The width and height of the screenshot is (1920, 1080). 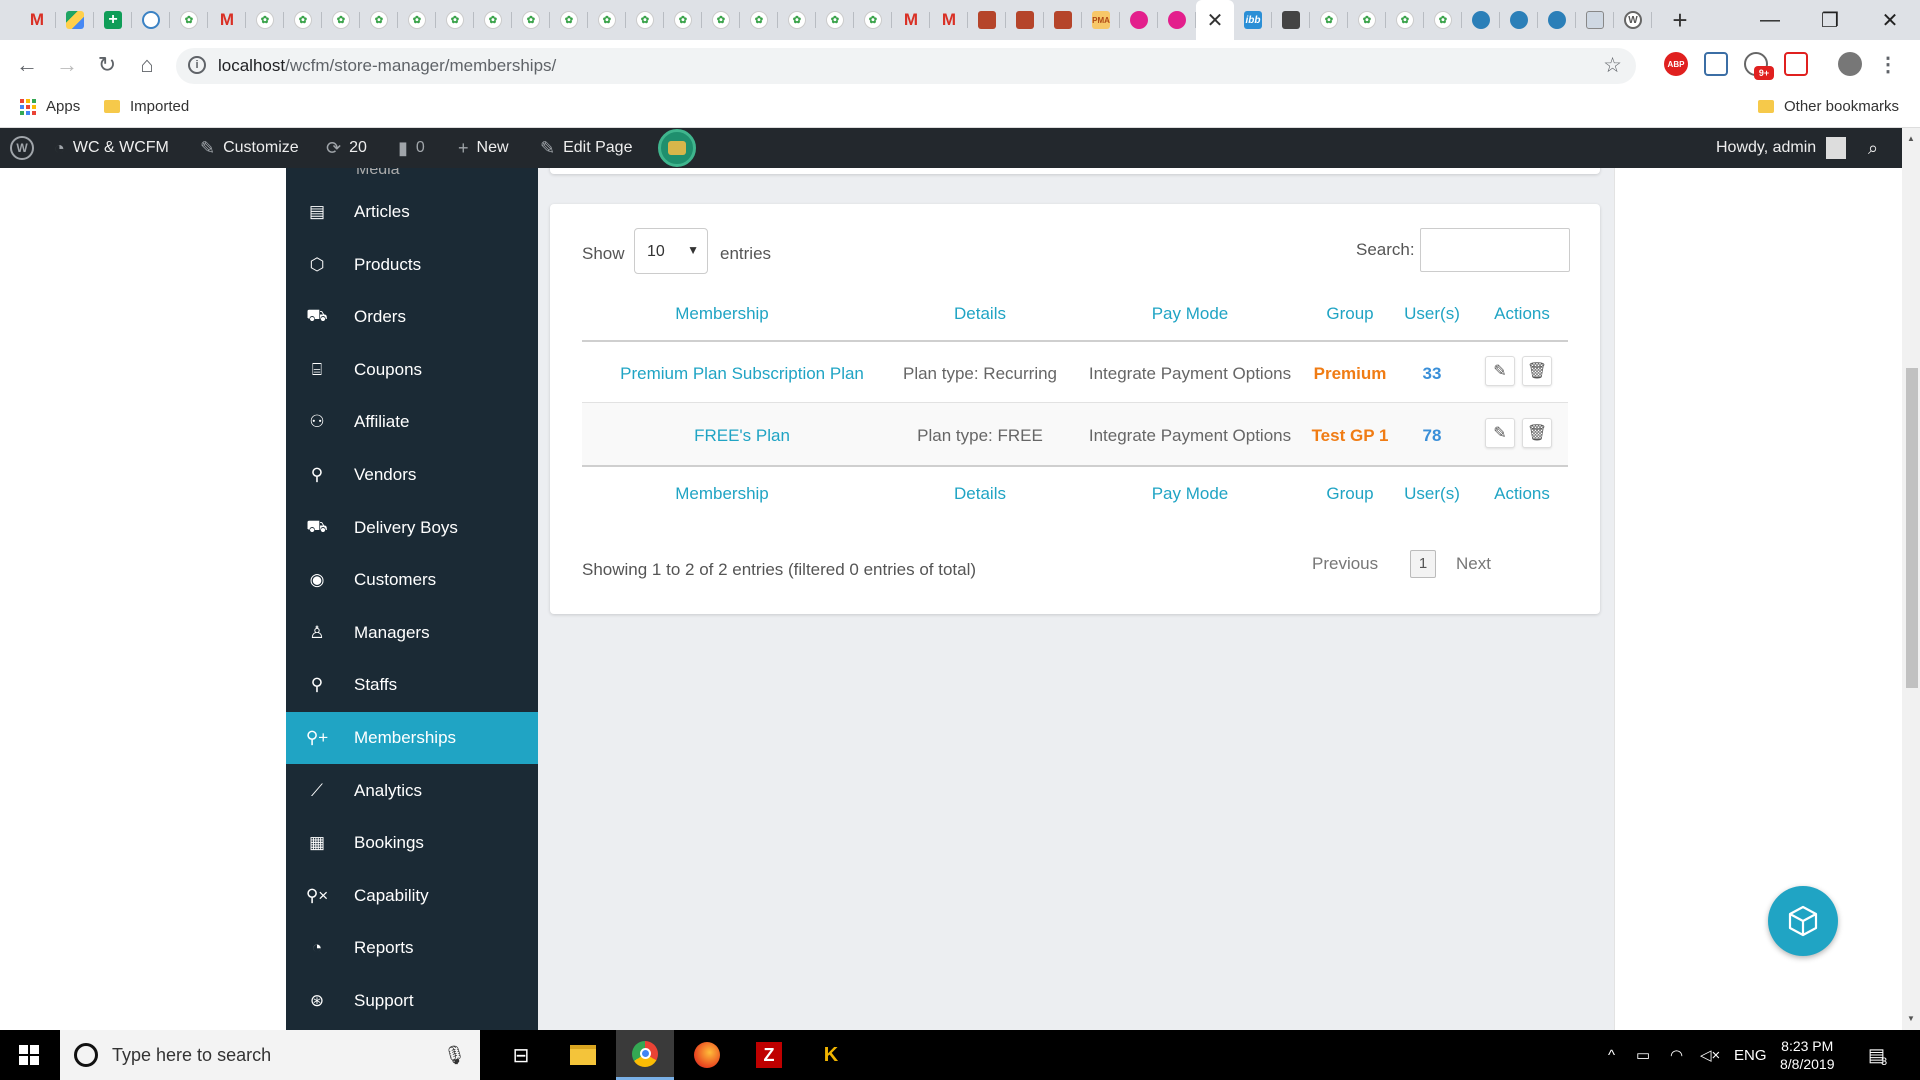 I want to click on bookmark-star-icon: ☆, so click(x=1612, y=65).